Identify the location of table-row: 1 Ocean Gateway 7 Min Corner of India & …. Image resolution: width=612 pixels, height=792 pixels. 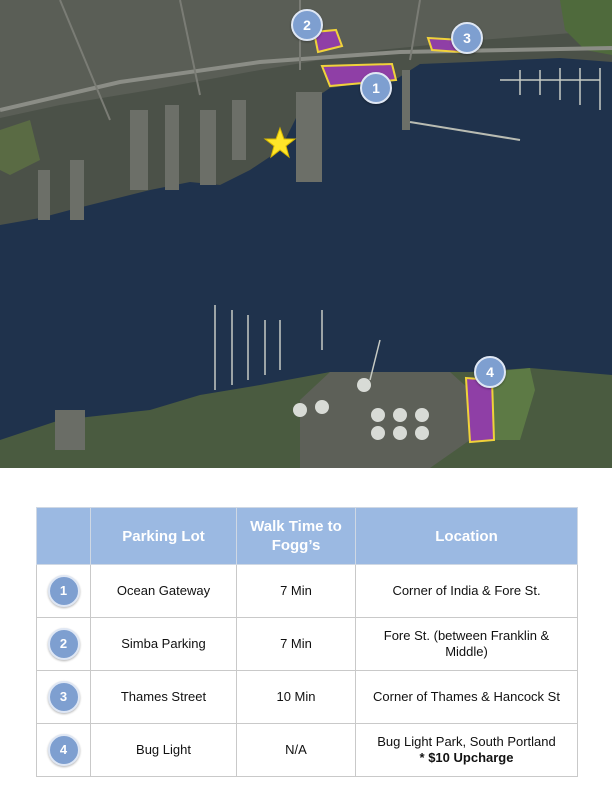
(307, 591).